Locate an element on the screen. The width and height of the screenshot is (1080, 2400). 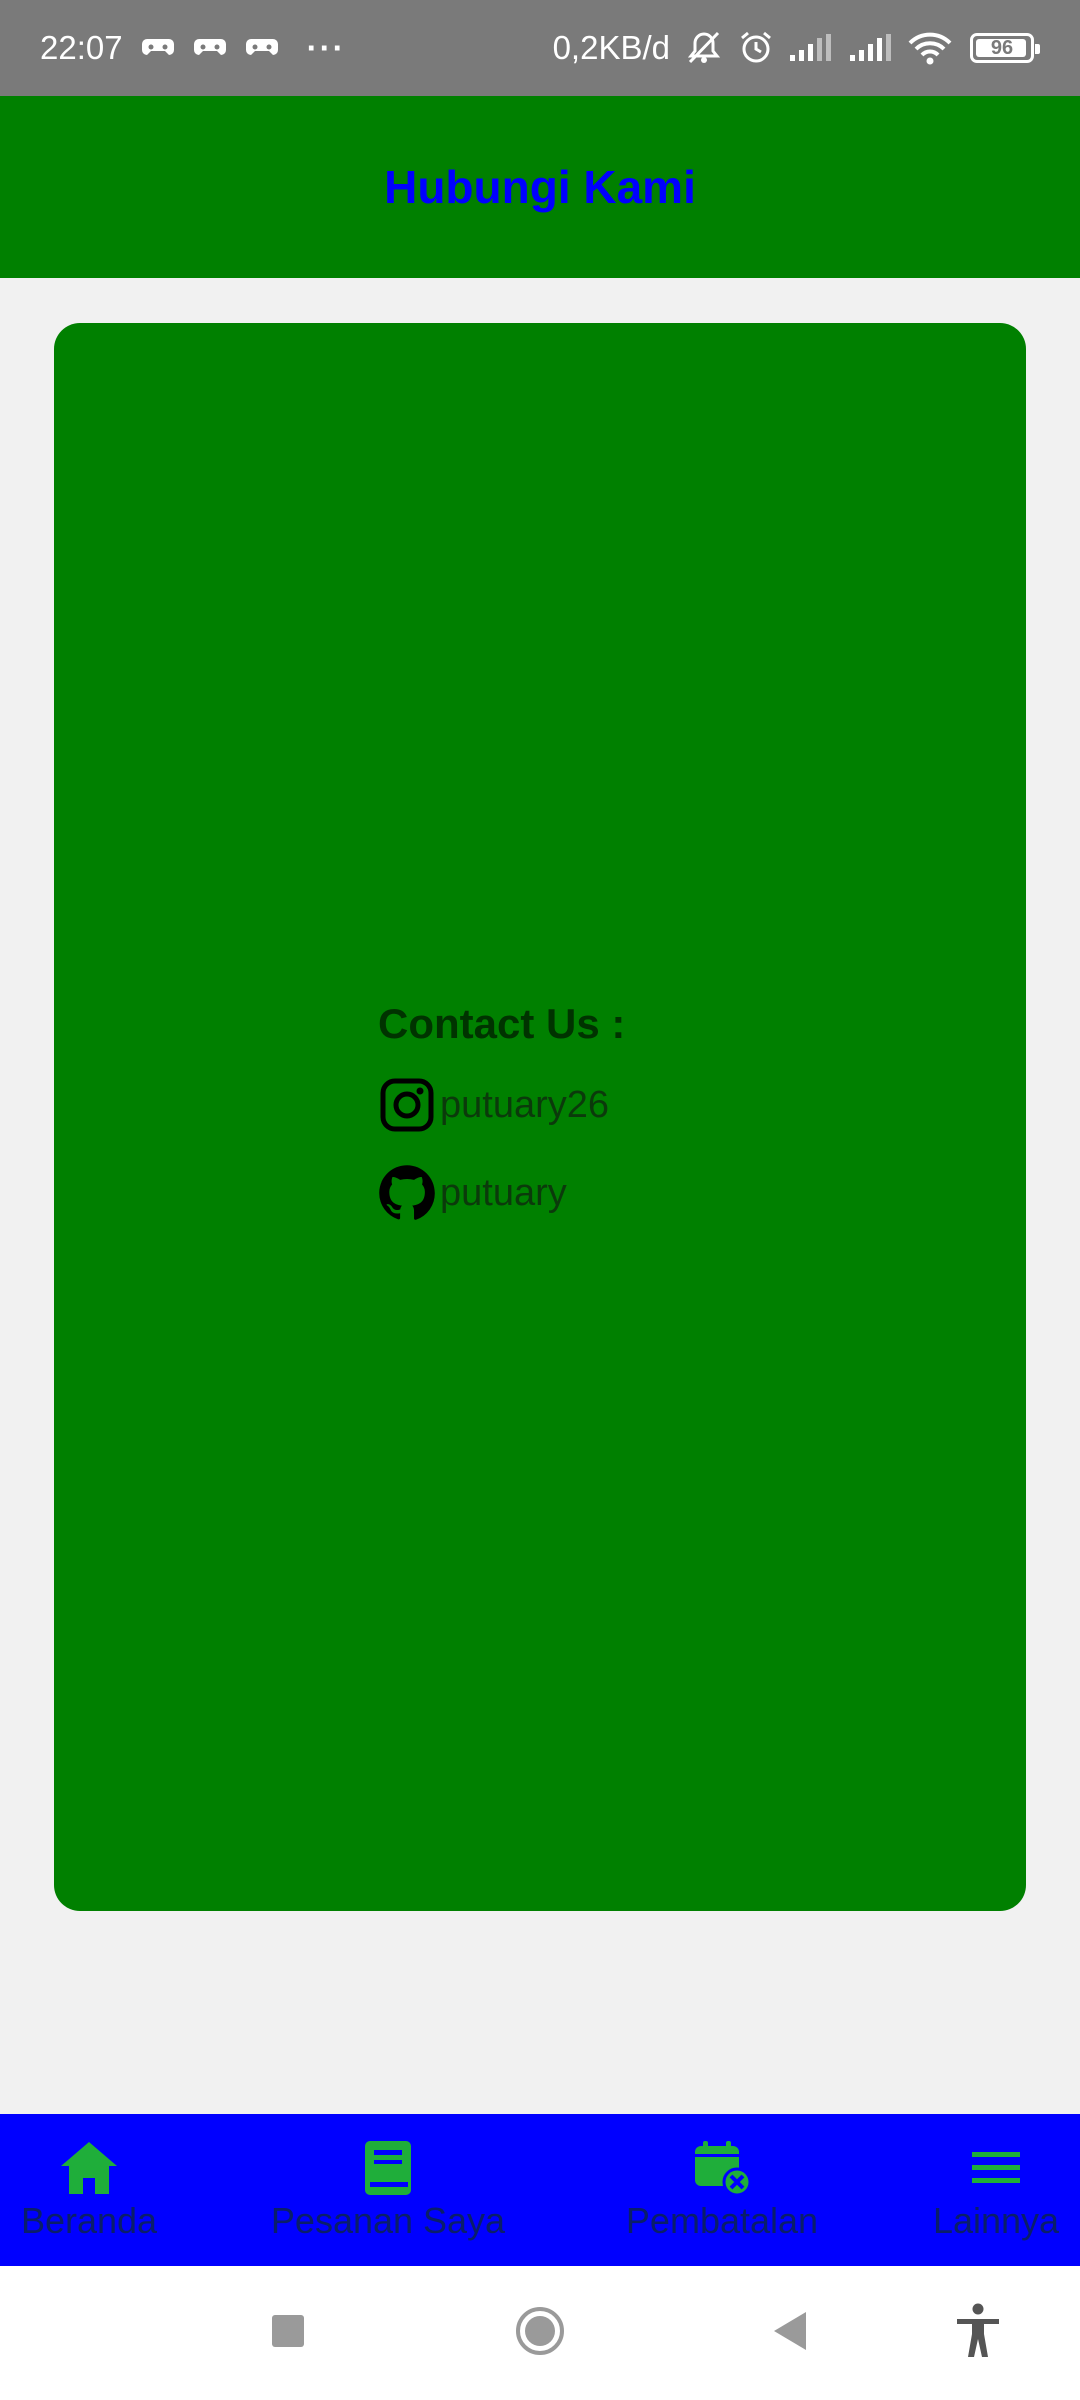
back-button is located at coordinates (790, 2333).